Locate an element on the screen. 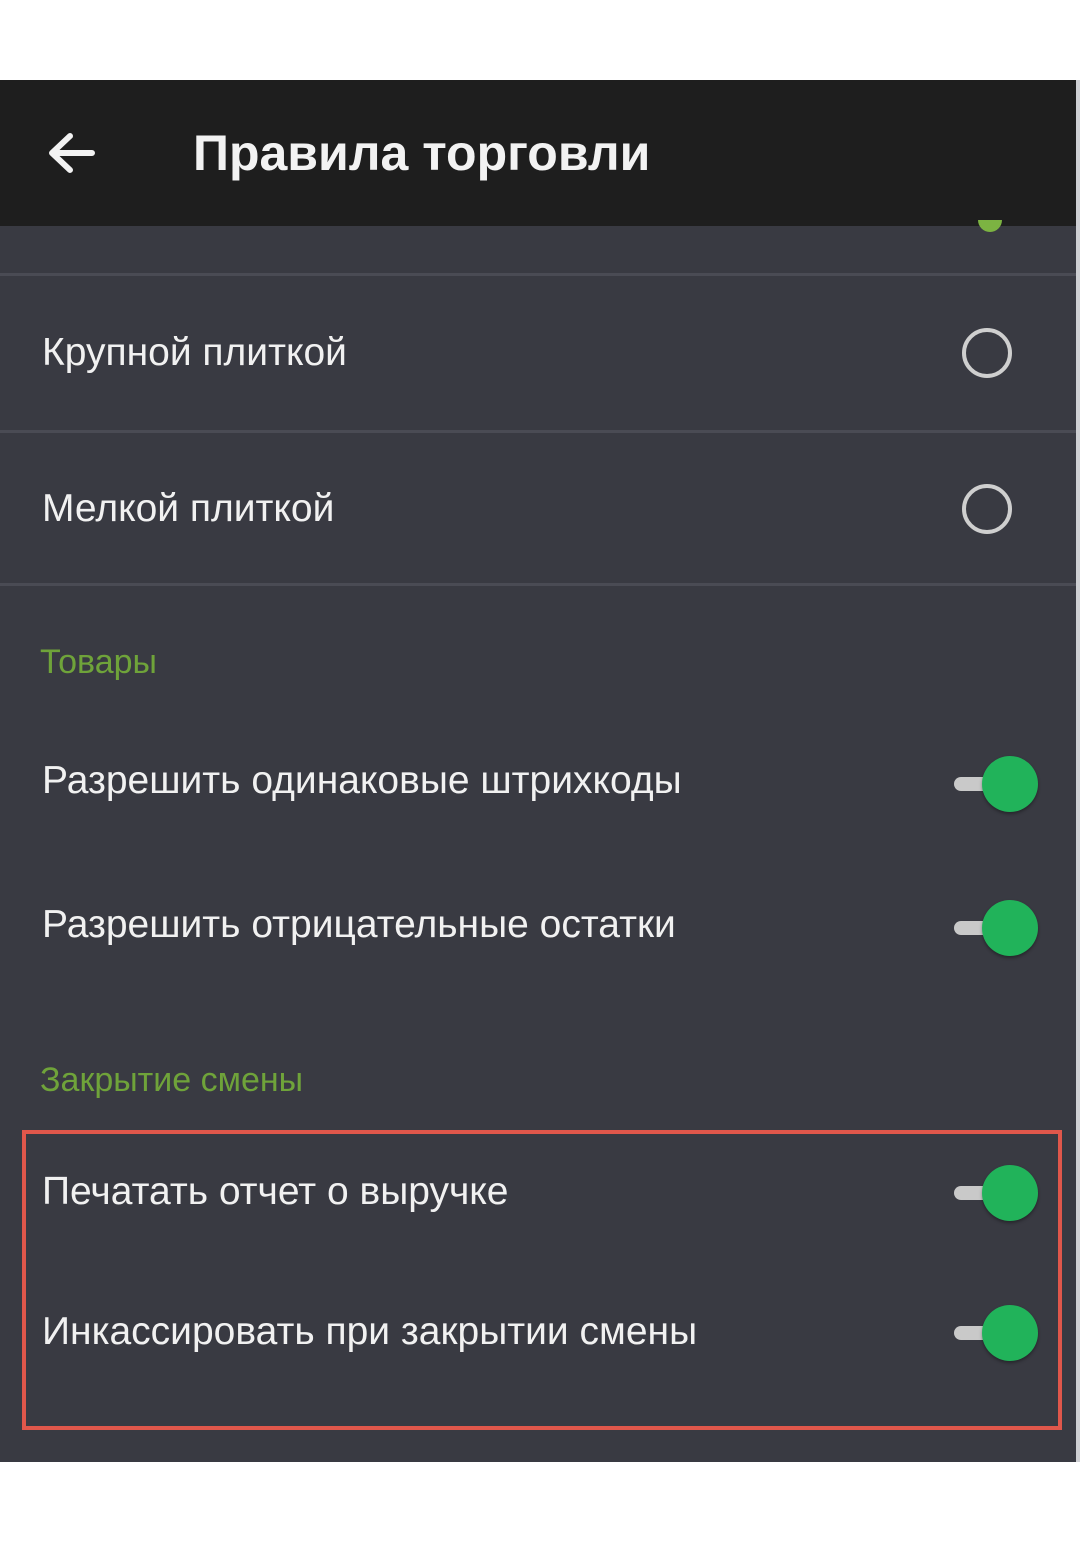 Image resolution: width=1080 pixels, height=1544 pixels. section-header-goods: Товары is located at coordinates (98, 662).